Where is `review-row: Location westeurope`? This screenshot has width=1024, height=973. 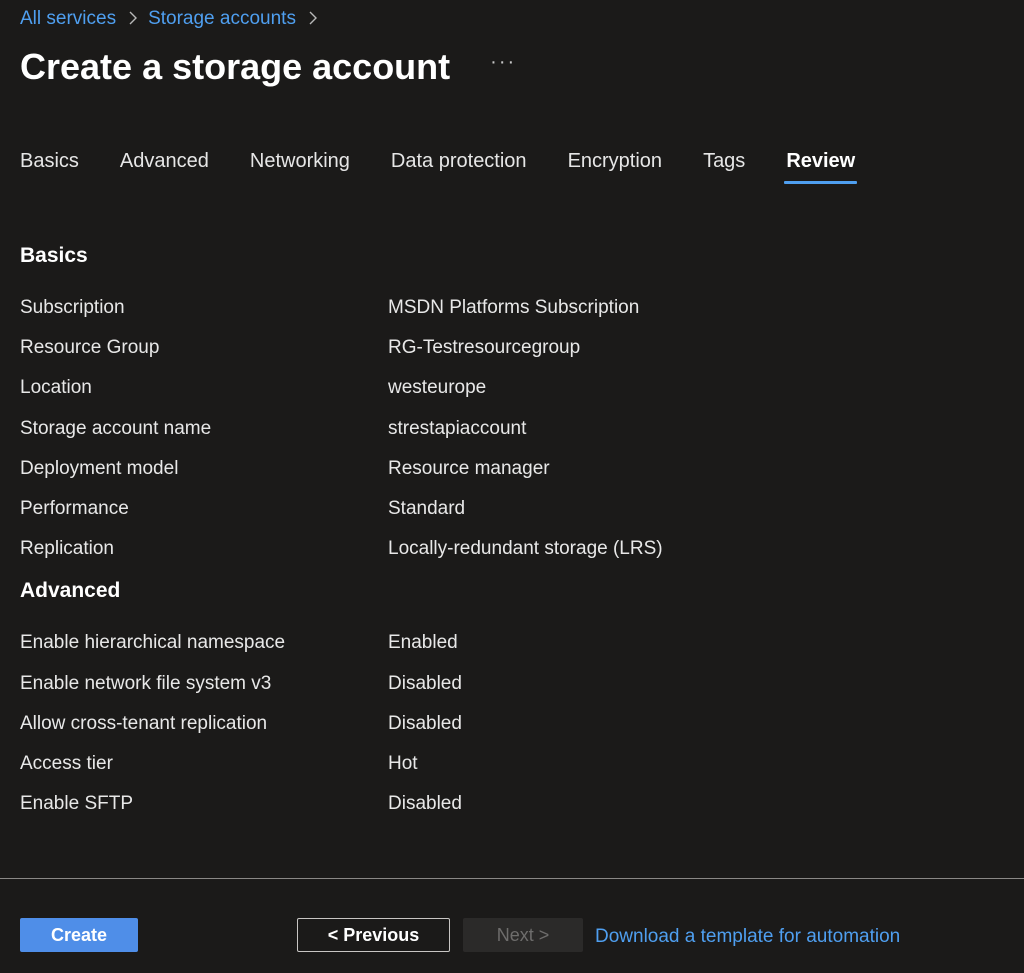 review-row: Location westeurope is located at coordinates (510, 388).